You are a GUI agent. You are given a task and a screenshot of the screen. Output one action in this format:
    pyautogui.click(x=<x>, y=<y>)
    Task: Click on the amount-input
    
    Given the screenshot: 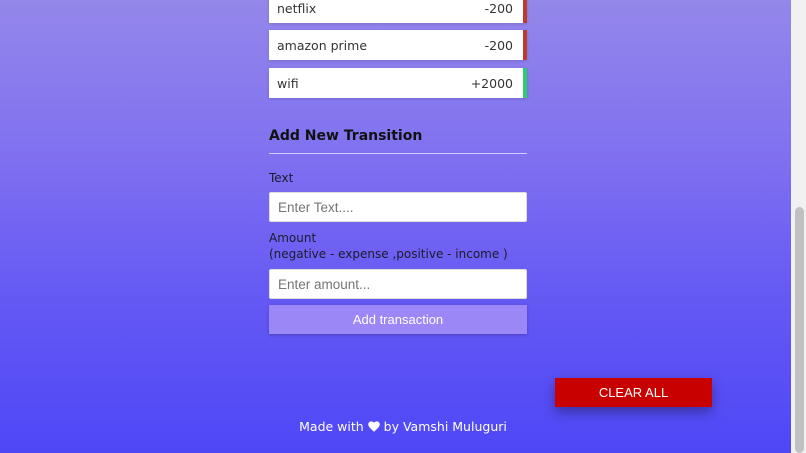 What is the action you would take?
    pyautogui.click(x=398, y=284)
    